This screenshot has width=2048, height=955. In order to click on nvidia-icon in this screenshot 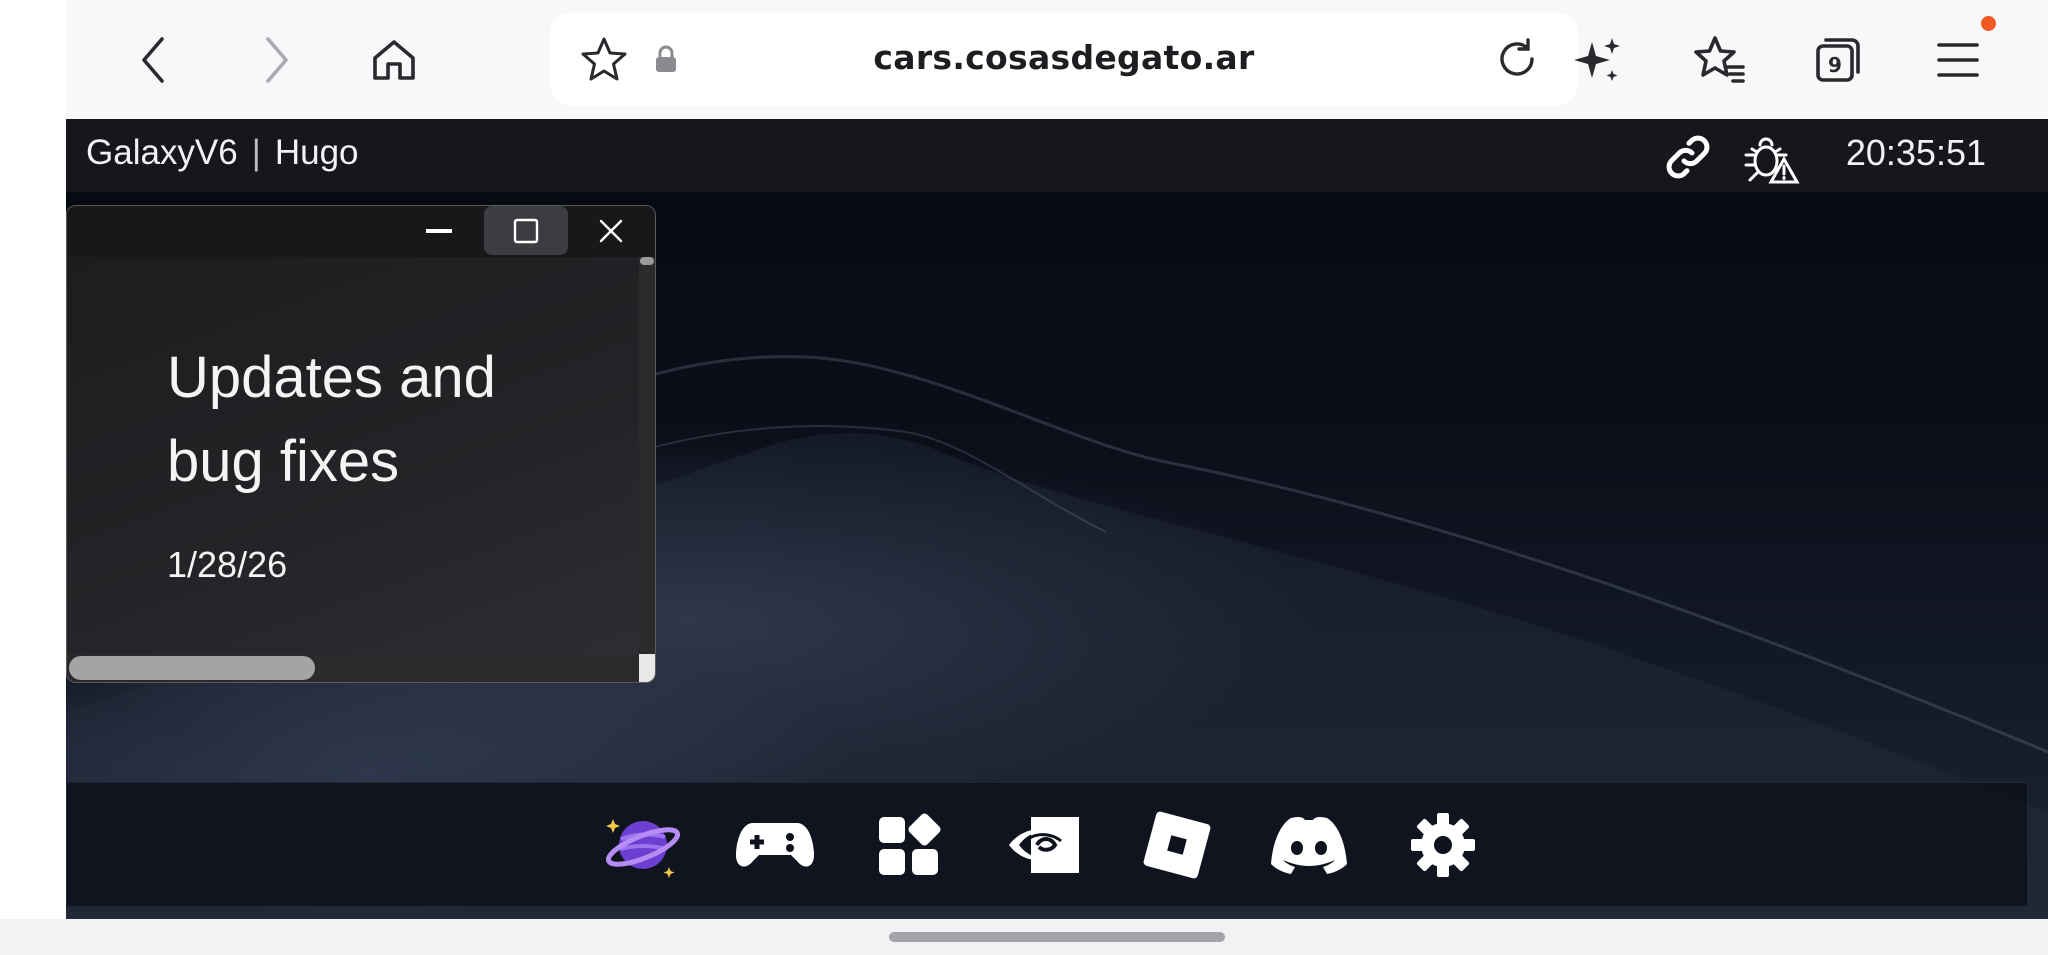, I will do `click(1043, 845)`.